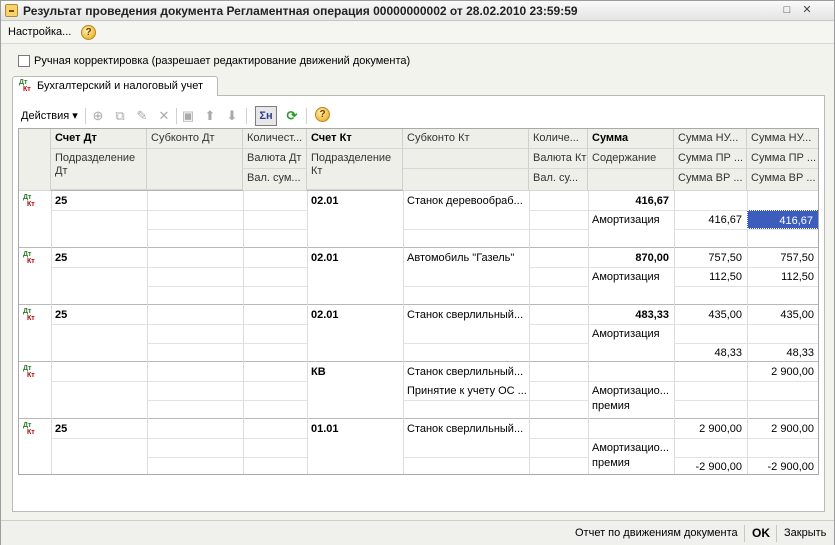 This screenshot has width=835, height=545. Describe the element at coordinates (710, 219) in the screenshot. I see `cell-summa-pr-dt: 416,67` at that location.